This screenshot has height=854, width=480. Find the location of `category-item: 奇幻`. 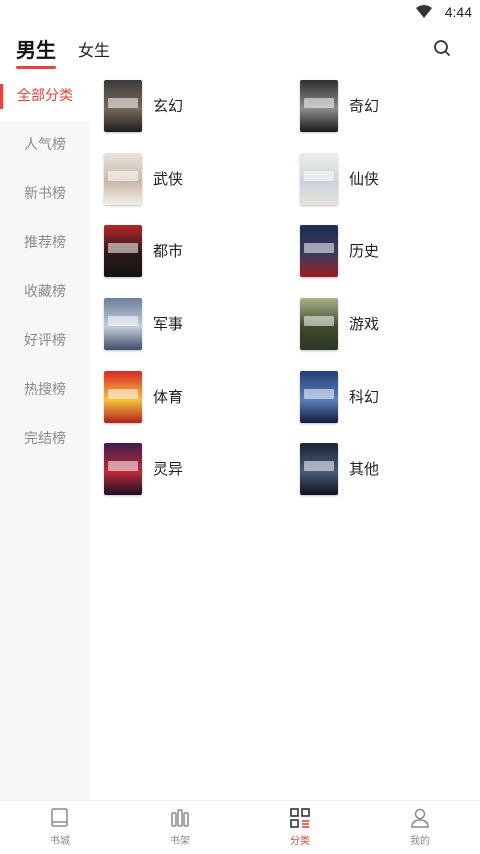

category-item: 奇幻 is located at coordinates (385, 106).